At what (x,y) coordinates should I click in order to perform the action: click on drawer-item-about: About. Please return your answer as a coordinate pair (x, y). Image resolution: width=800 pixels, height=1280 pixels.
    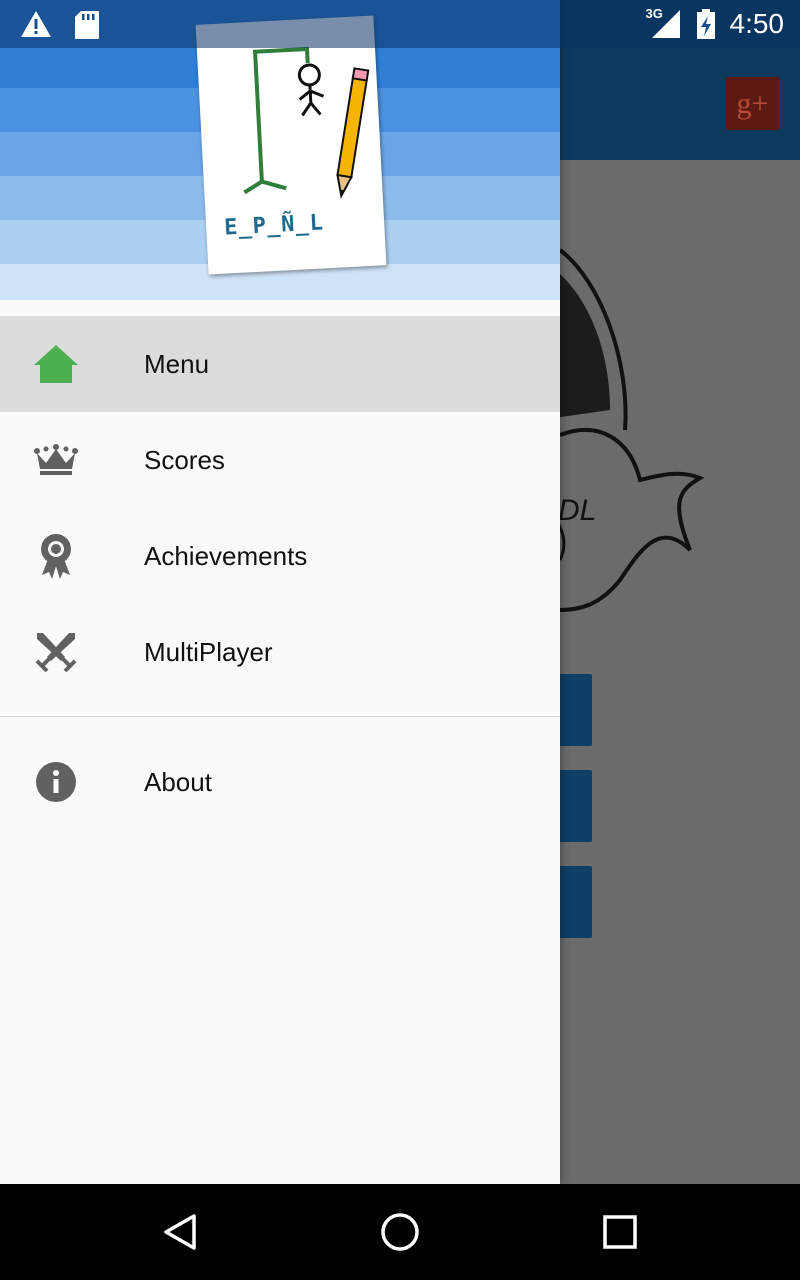
    Looking at the image, I should click on (280, 782).